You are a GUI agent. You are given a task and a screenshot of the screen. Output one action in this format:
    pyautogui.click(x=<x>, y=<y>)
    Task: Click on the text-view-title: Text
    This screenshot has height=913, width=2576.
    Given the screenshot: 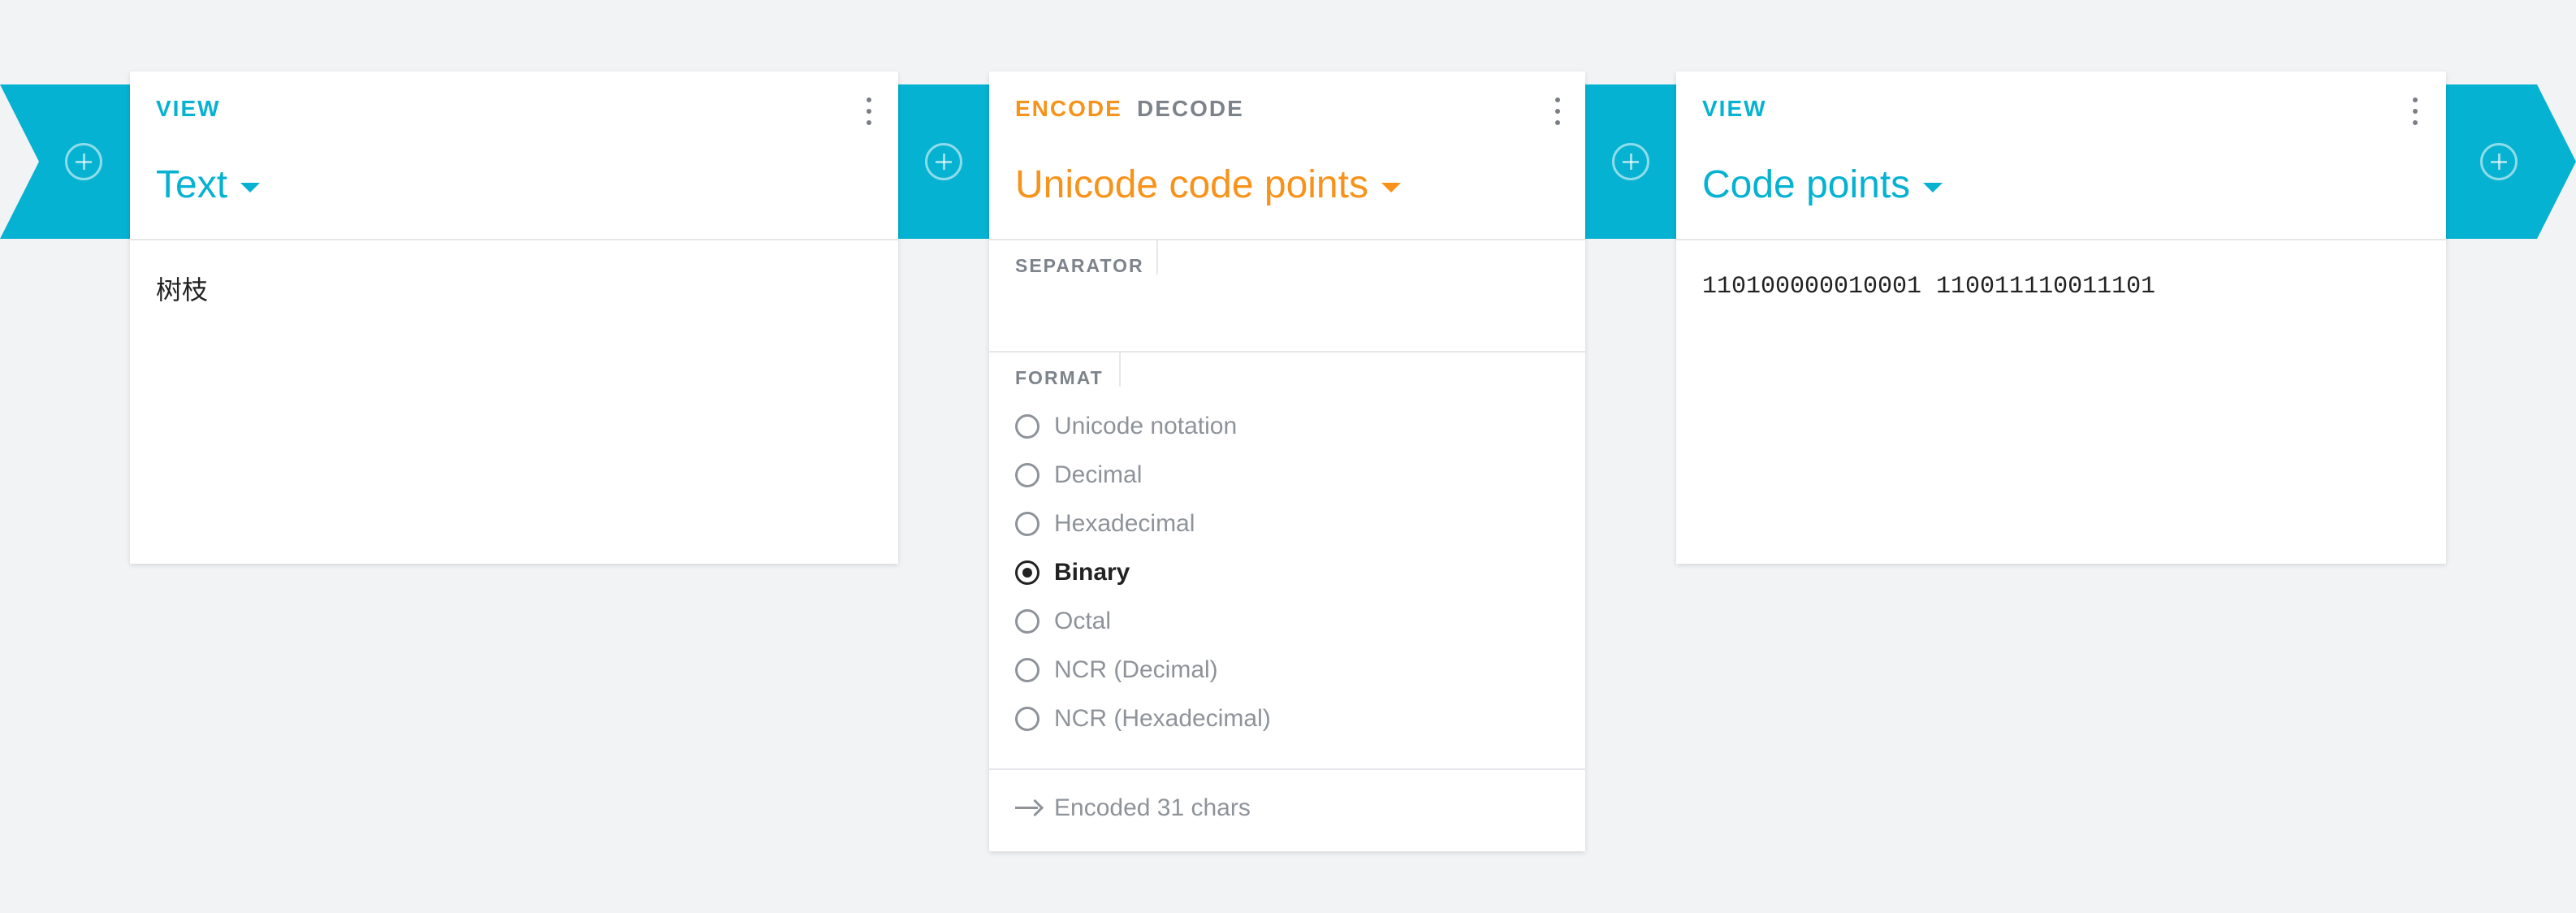 What is the action you would take?
    pyautogui.click(x=209, y=184)
    